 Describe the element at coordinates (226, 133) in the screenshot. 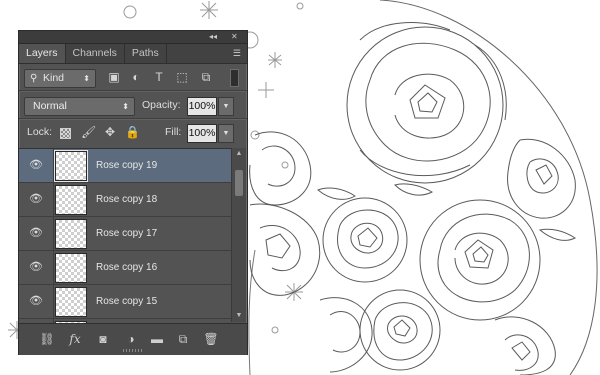

I see `fill-dropdown-icon: ▼` at that location.